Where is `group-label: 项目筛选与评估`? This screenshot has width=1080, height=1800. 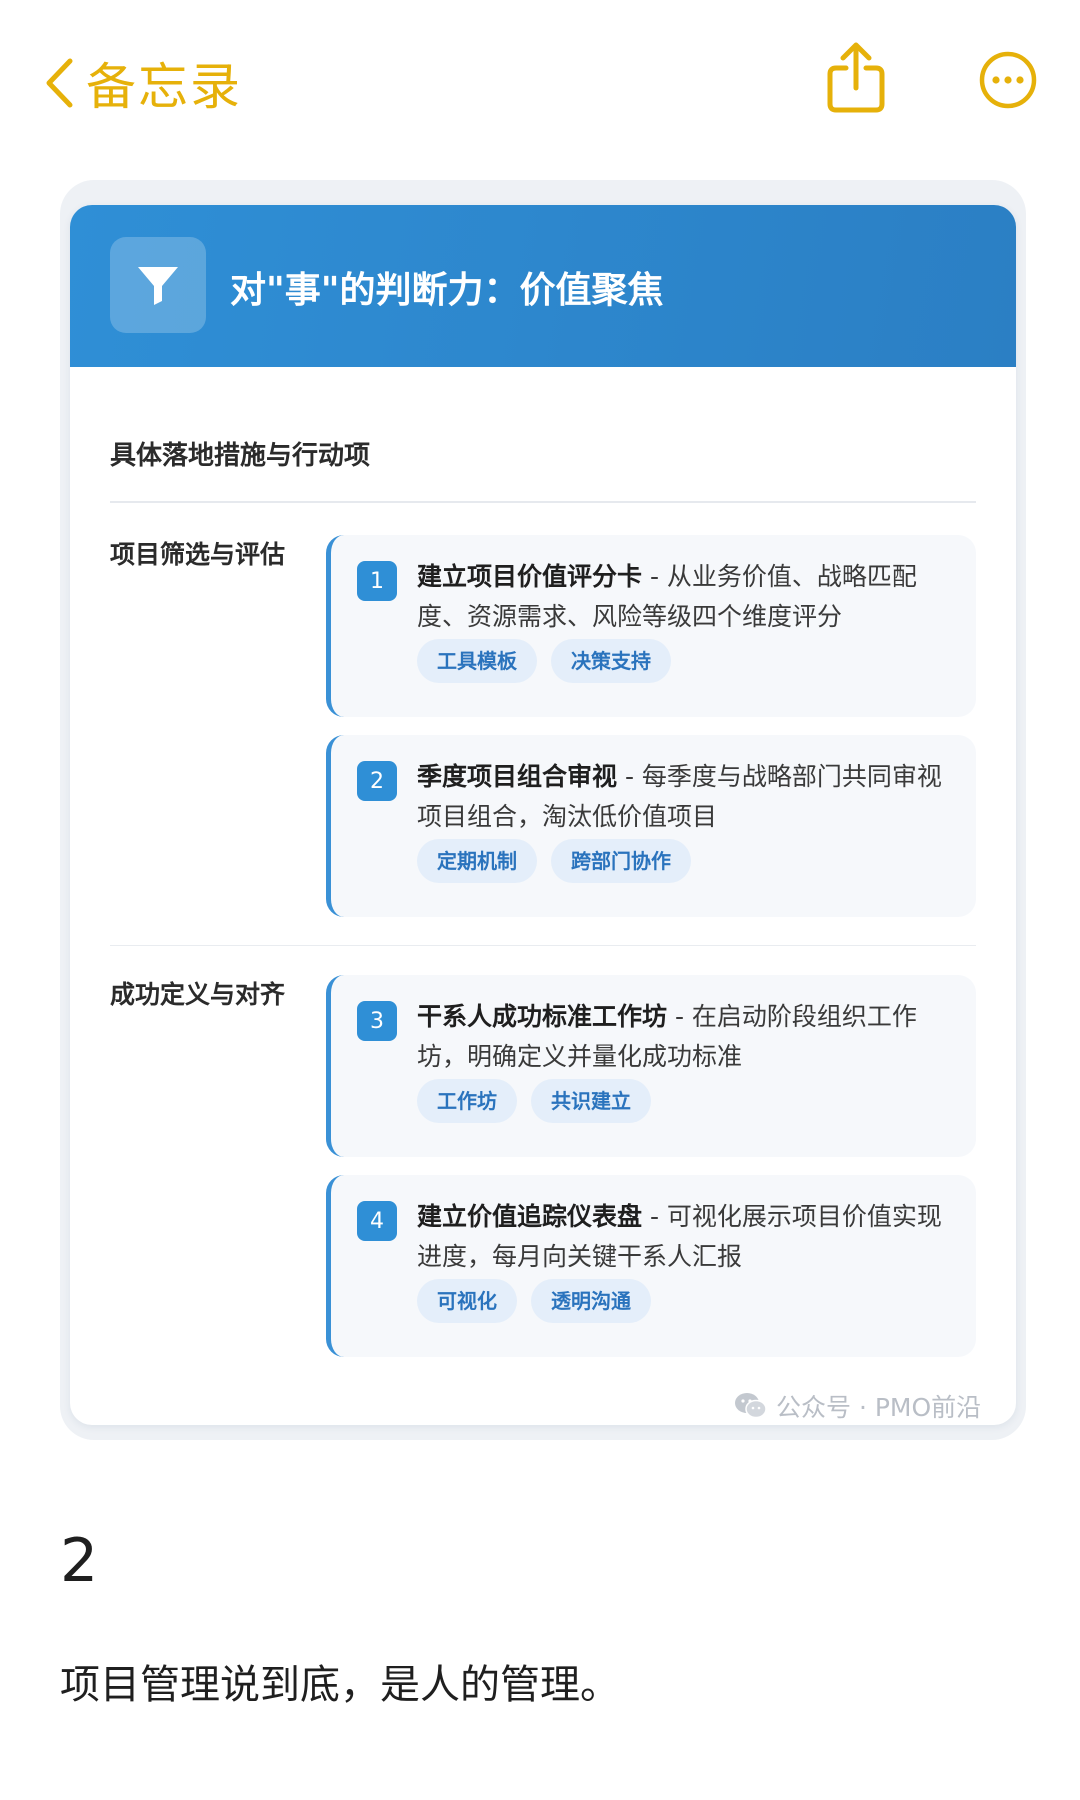
group-label: 项目筛选与评估 is located at coordinates (198, 554).